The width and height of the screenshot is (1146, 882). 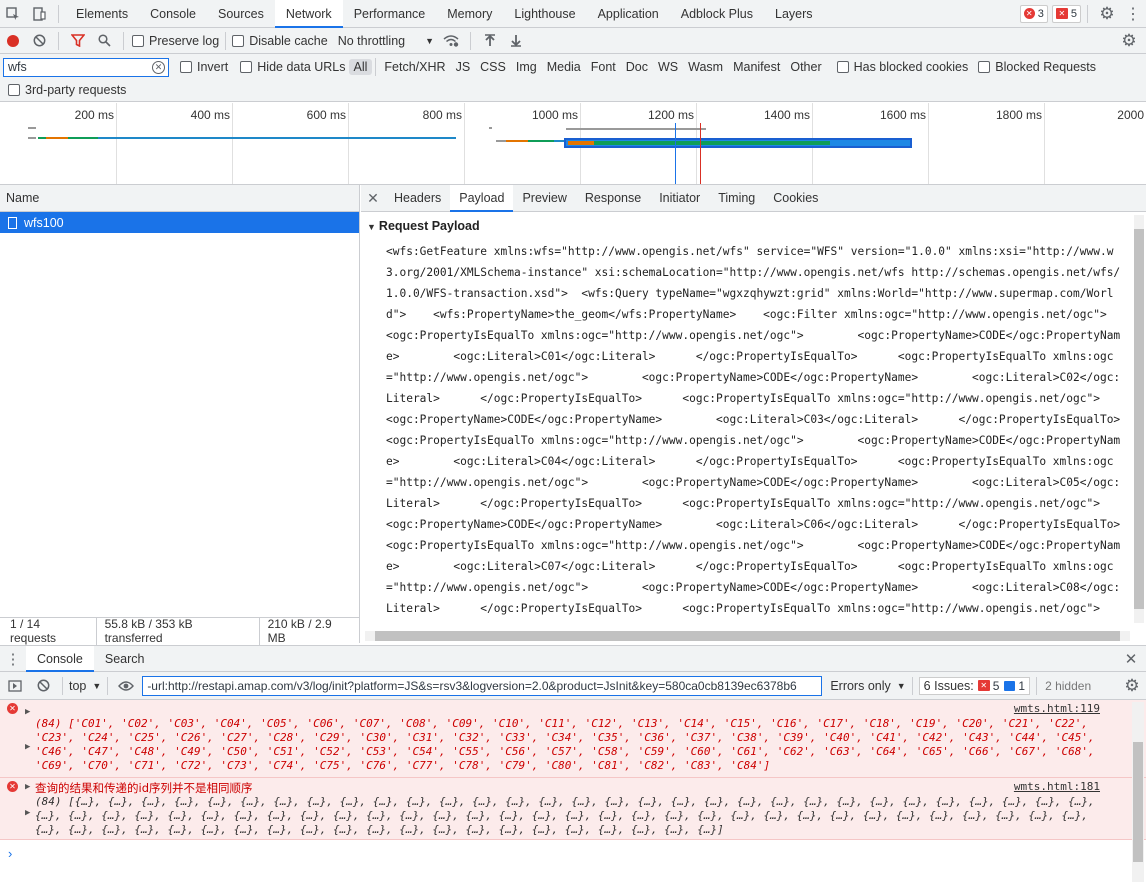 What do you see at coordinates (526, 67) in the screenshot?
I see `filter-type-img: Img` at bounding box center [526, 67].